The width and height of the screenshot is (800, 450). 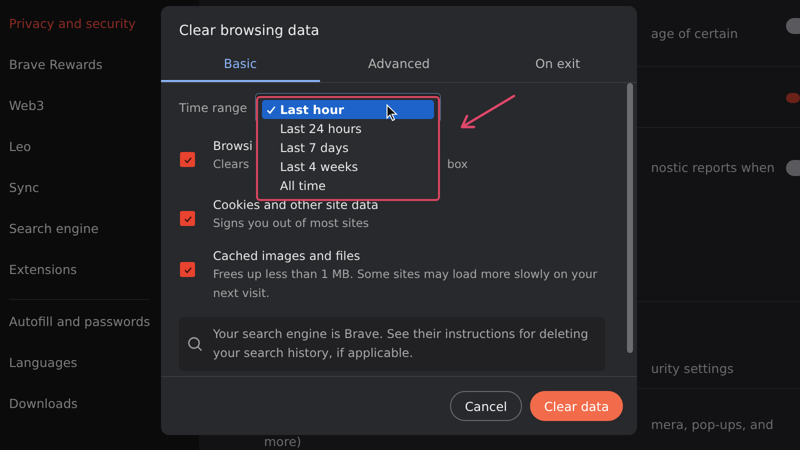 I want to click on sidebar-item: Search engine, so click(x=84, y=239).